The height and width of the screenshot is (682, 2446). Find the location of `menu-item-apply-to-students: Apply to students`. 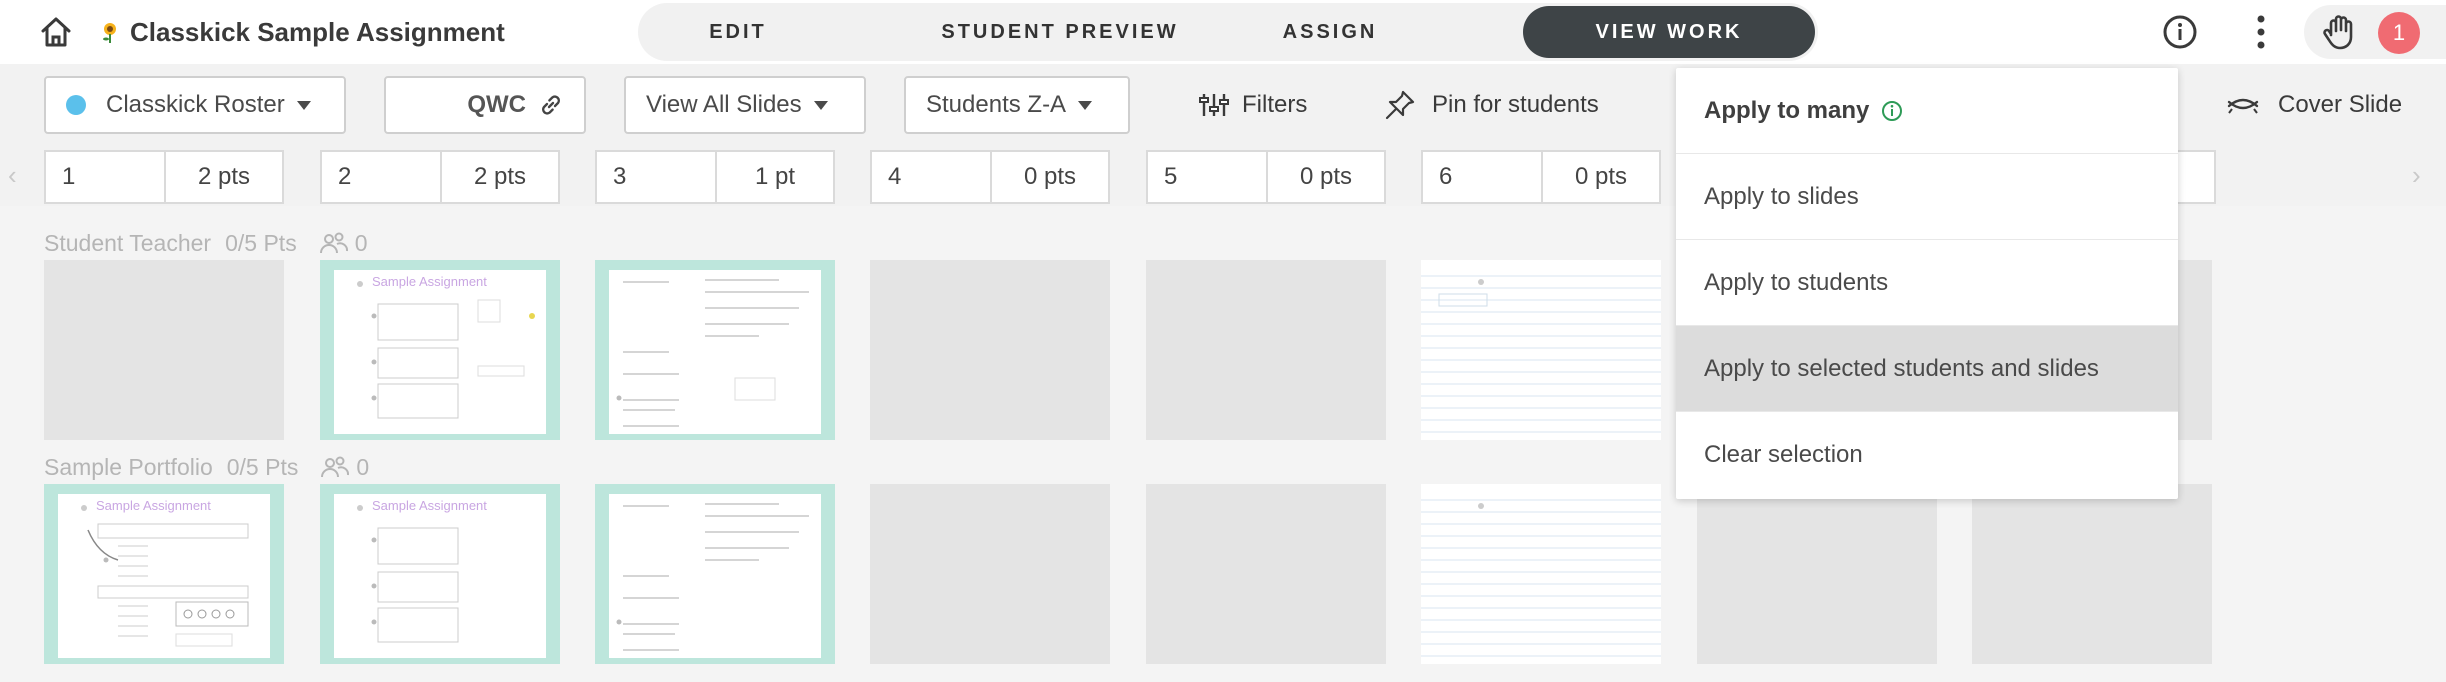

menu-item-apply-to-students: Apply to students is located at coordinates (1927, 283).